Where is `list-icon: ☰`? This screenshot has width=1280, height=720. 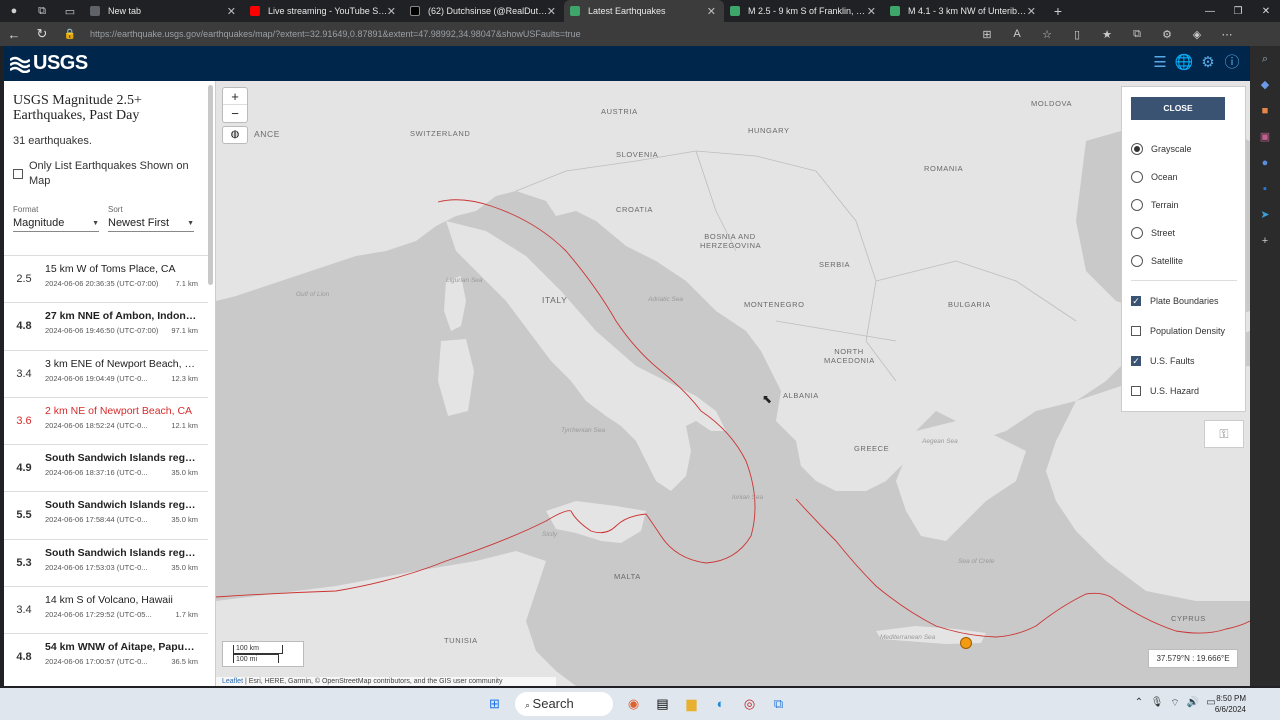
list-icon: ☰ is located at coordinates (1160, 63).